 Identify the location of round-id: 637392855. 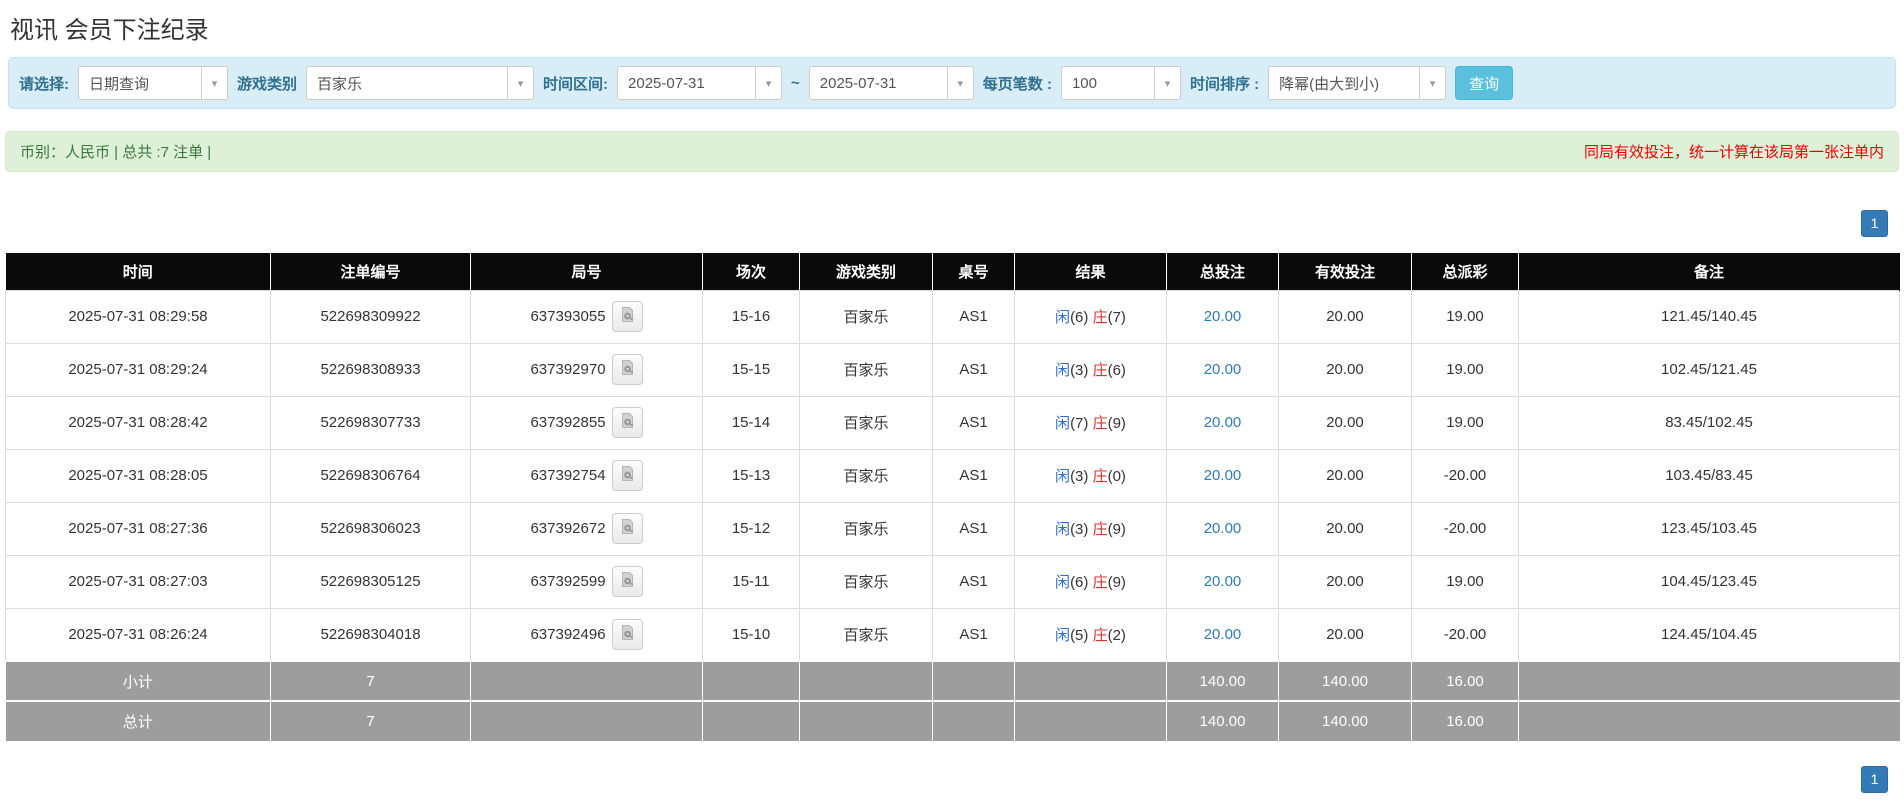
(568, 422).